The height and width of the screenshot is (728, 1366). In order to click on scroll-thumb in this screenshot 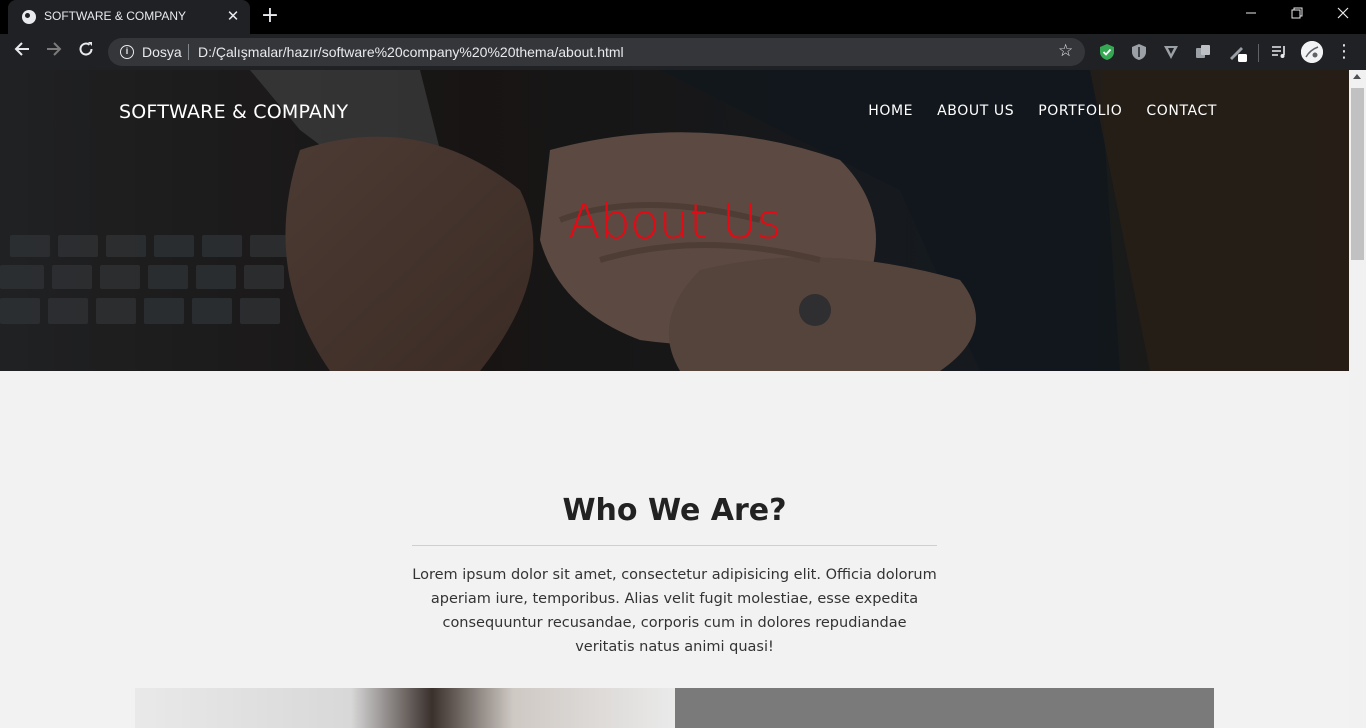, I will do `click(1357, 174)`.